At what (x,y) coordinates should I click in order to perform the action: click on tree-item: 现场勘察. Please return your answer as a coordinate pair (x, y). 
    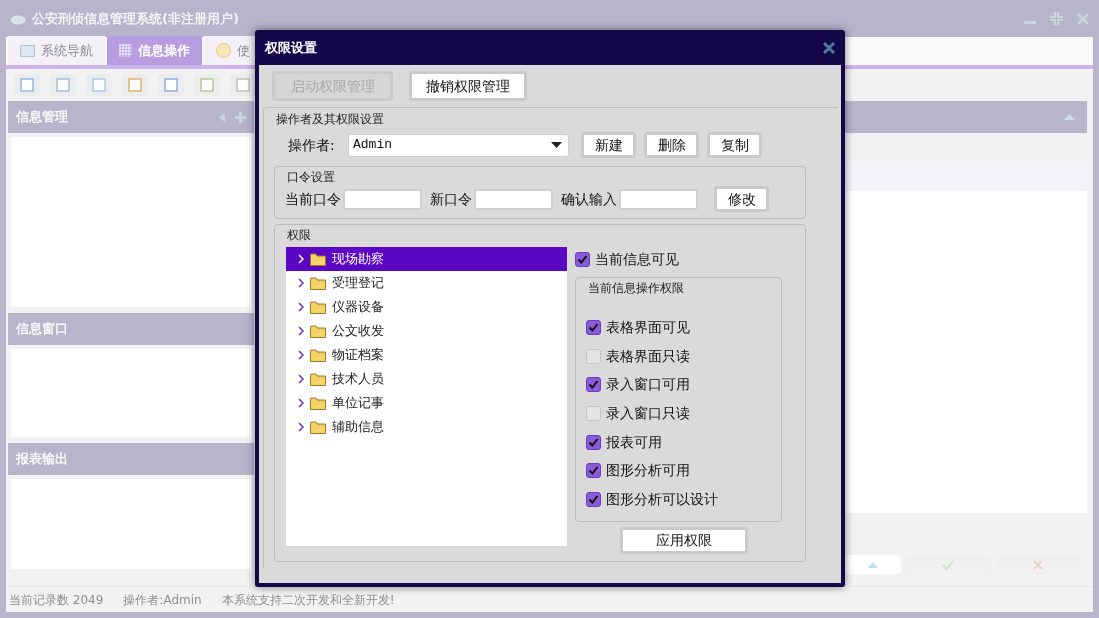
    Looking at the image, I should click on (426, 259).